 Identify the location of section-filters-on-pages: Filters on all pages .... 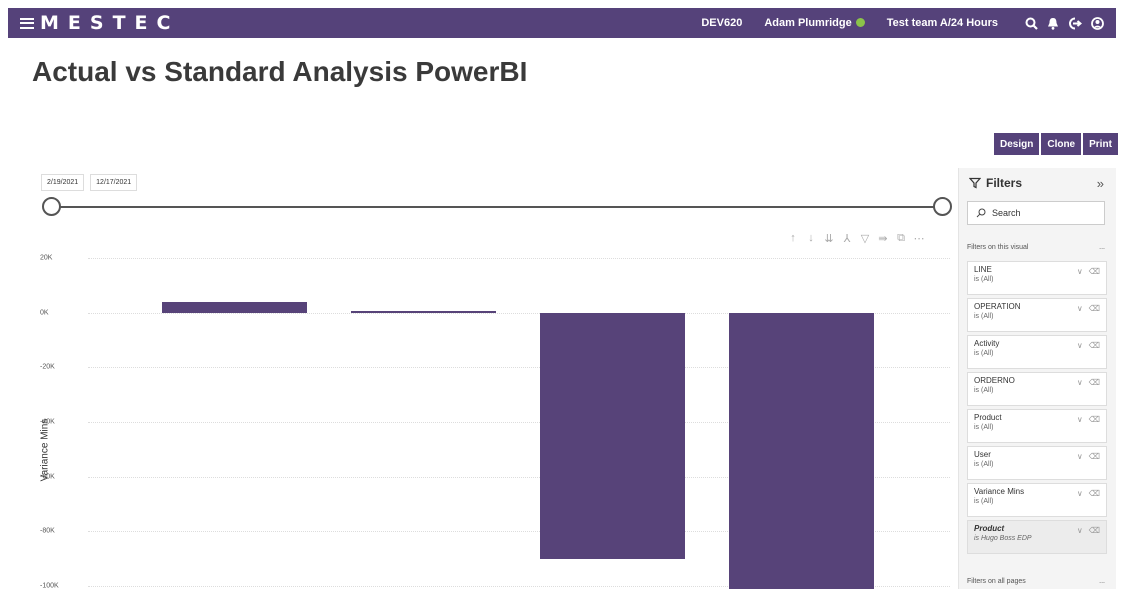
(1036, 581).